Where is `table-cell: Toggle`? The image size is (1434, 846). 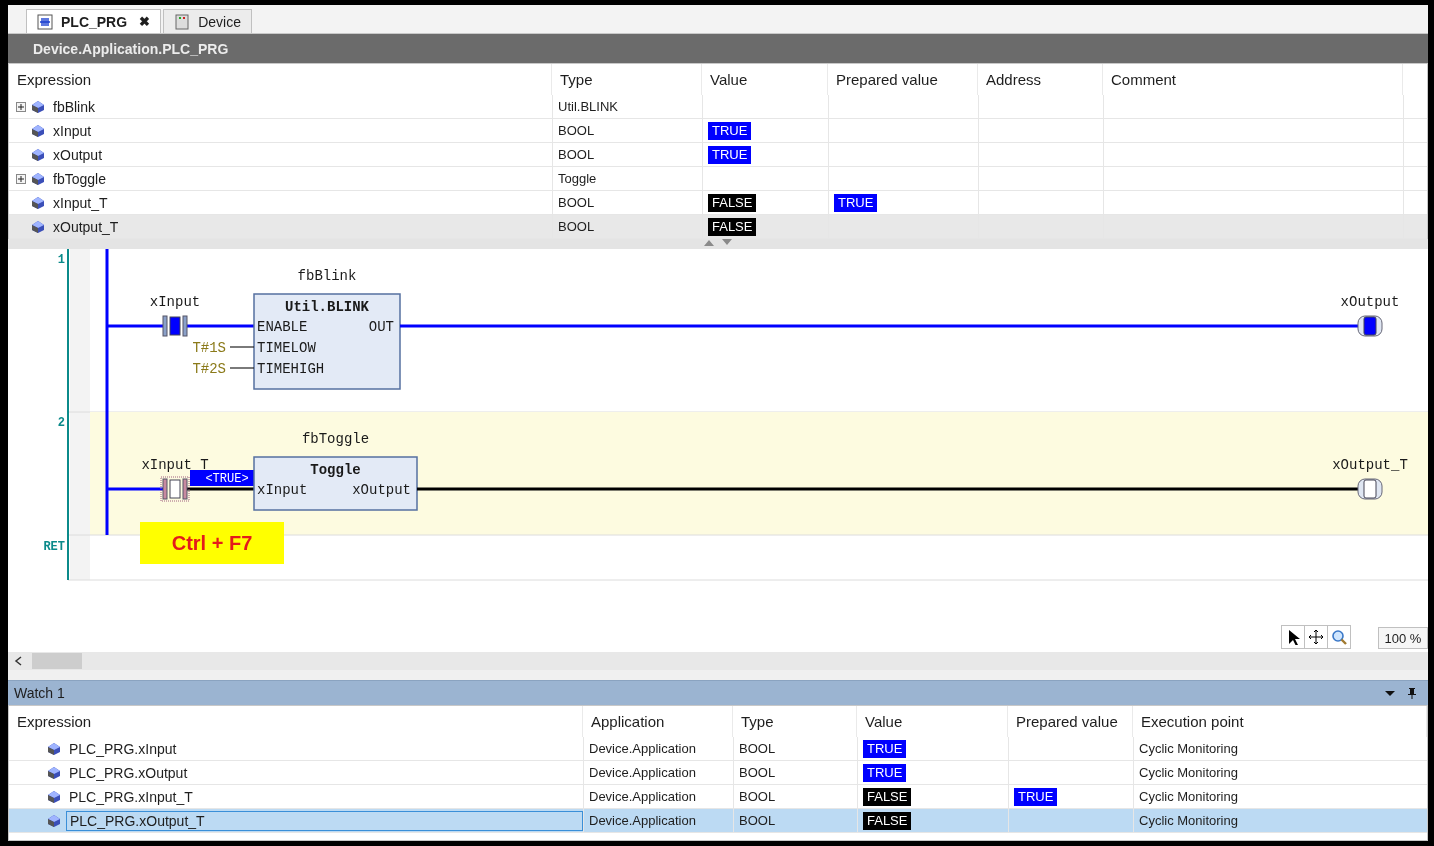
table-cell: Toggle is located at coordinates (627, 178).